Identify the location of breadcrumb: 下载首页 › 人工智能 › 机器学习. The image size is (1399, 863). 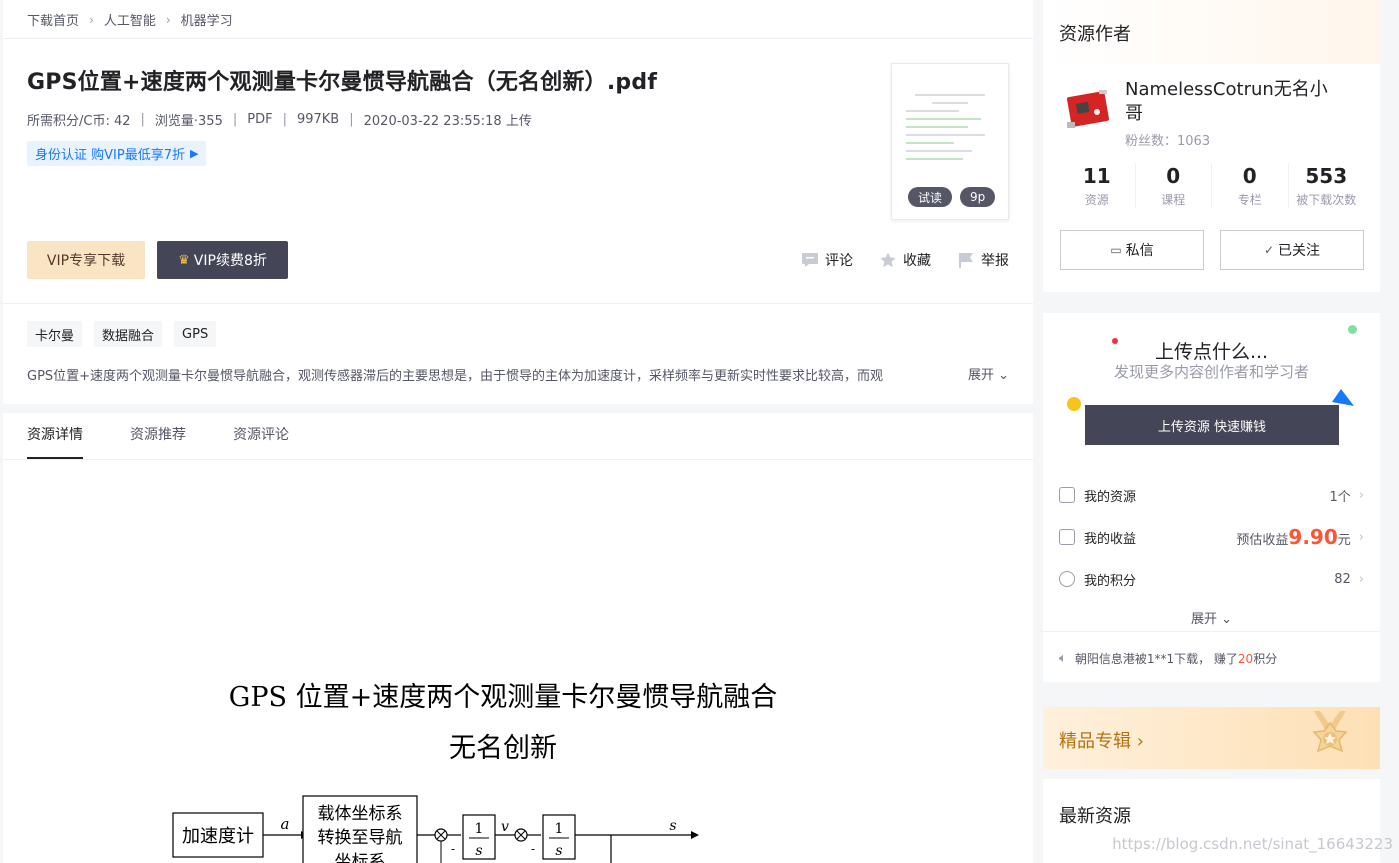
(130, 20).